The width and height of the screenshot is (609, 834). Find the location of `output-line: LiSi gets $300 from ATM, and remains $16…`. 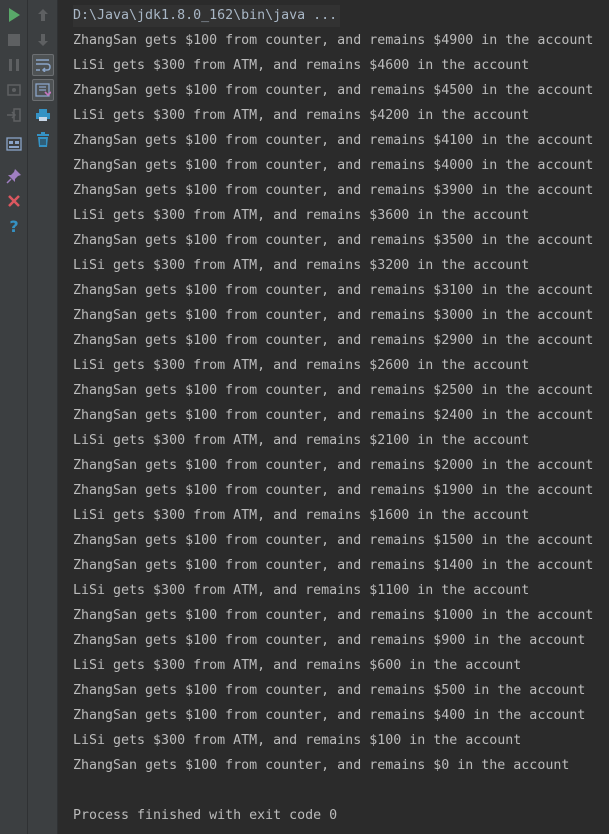

output-line: LiSi gets $300 from ATM, and remains $16… is located at coordinates (301, 515).